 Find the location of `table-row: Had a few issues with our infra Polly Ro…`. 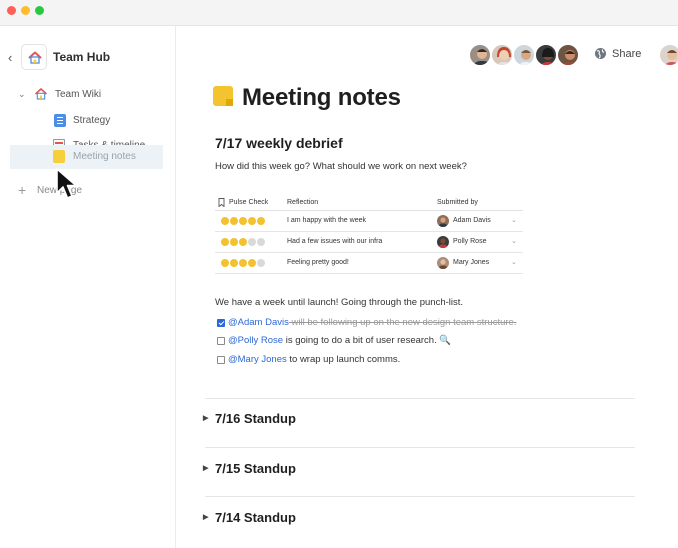

table-row: Had a few issues with our infra Polly Ro… is located at coordinates (369, 242).